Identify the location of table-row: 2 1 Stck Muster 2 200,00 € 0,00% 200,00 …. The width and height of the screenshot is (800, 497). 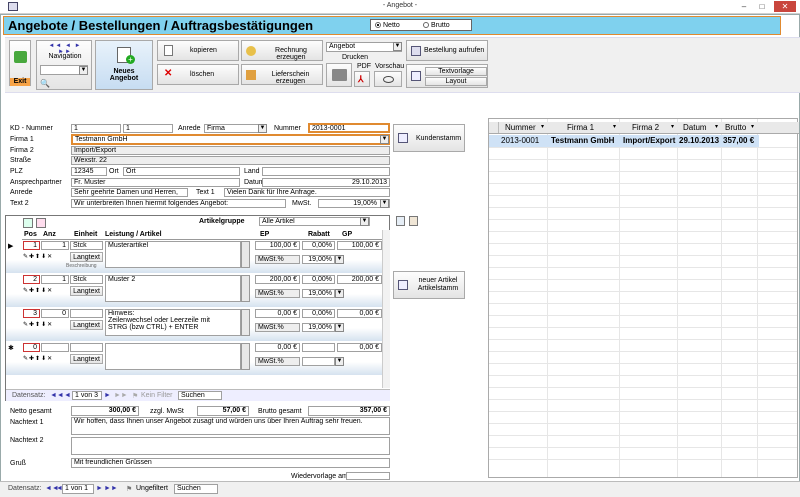
(198, 290).